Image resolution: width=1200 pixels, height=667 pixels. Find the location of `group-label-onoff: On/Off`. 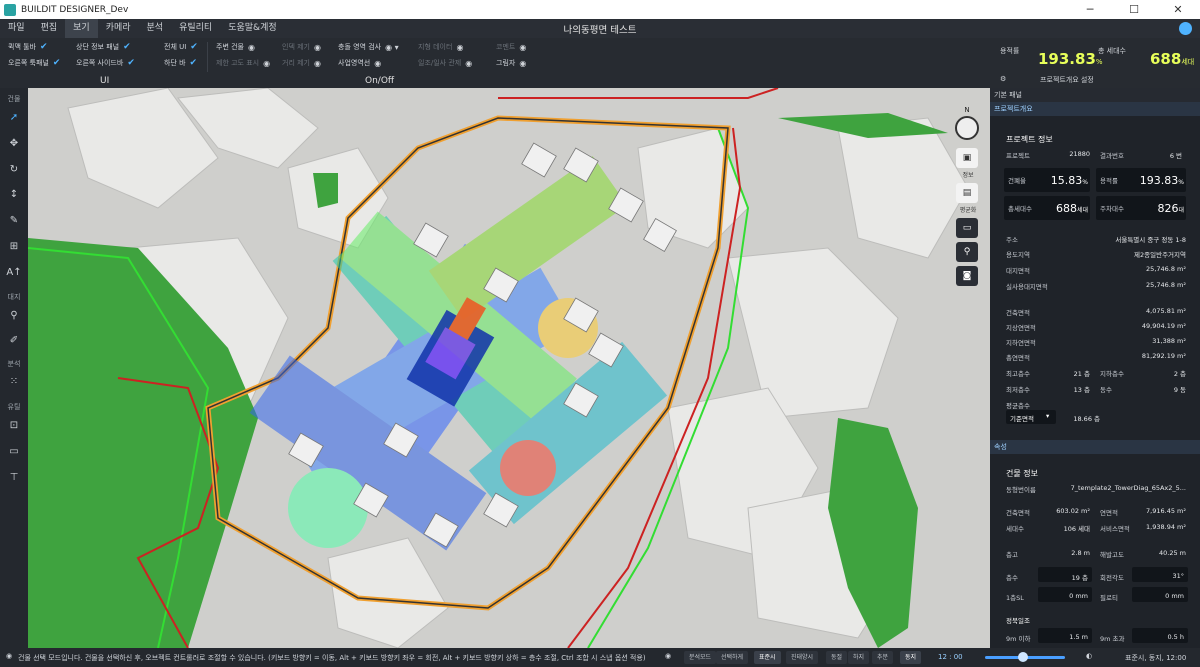

group-label-onoff: On/Off is located at coordinates (380, 81).